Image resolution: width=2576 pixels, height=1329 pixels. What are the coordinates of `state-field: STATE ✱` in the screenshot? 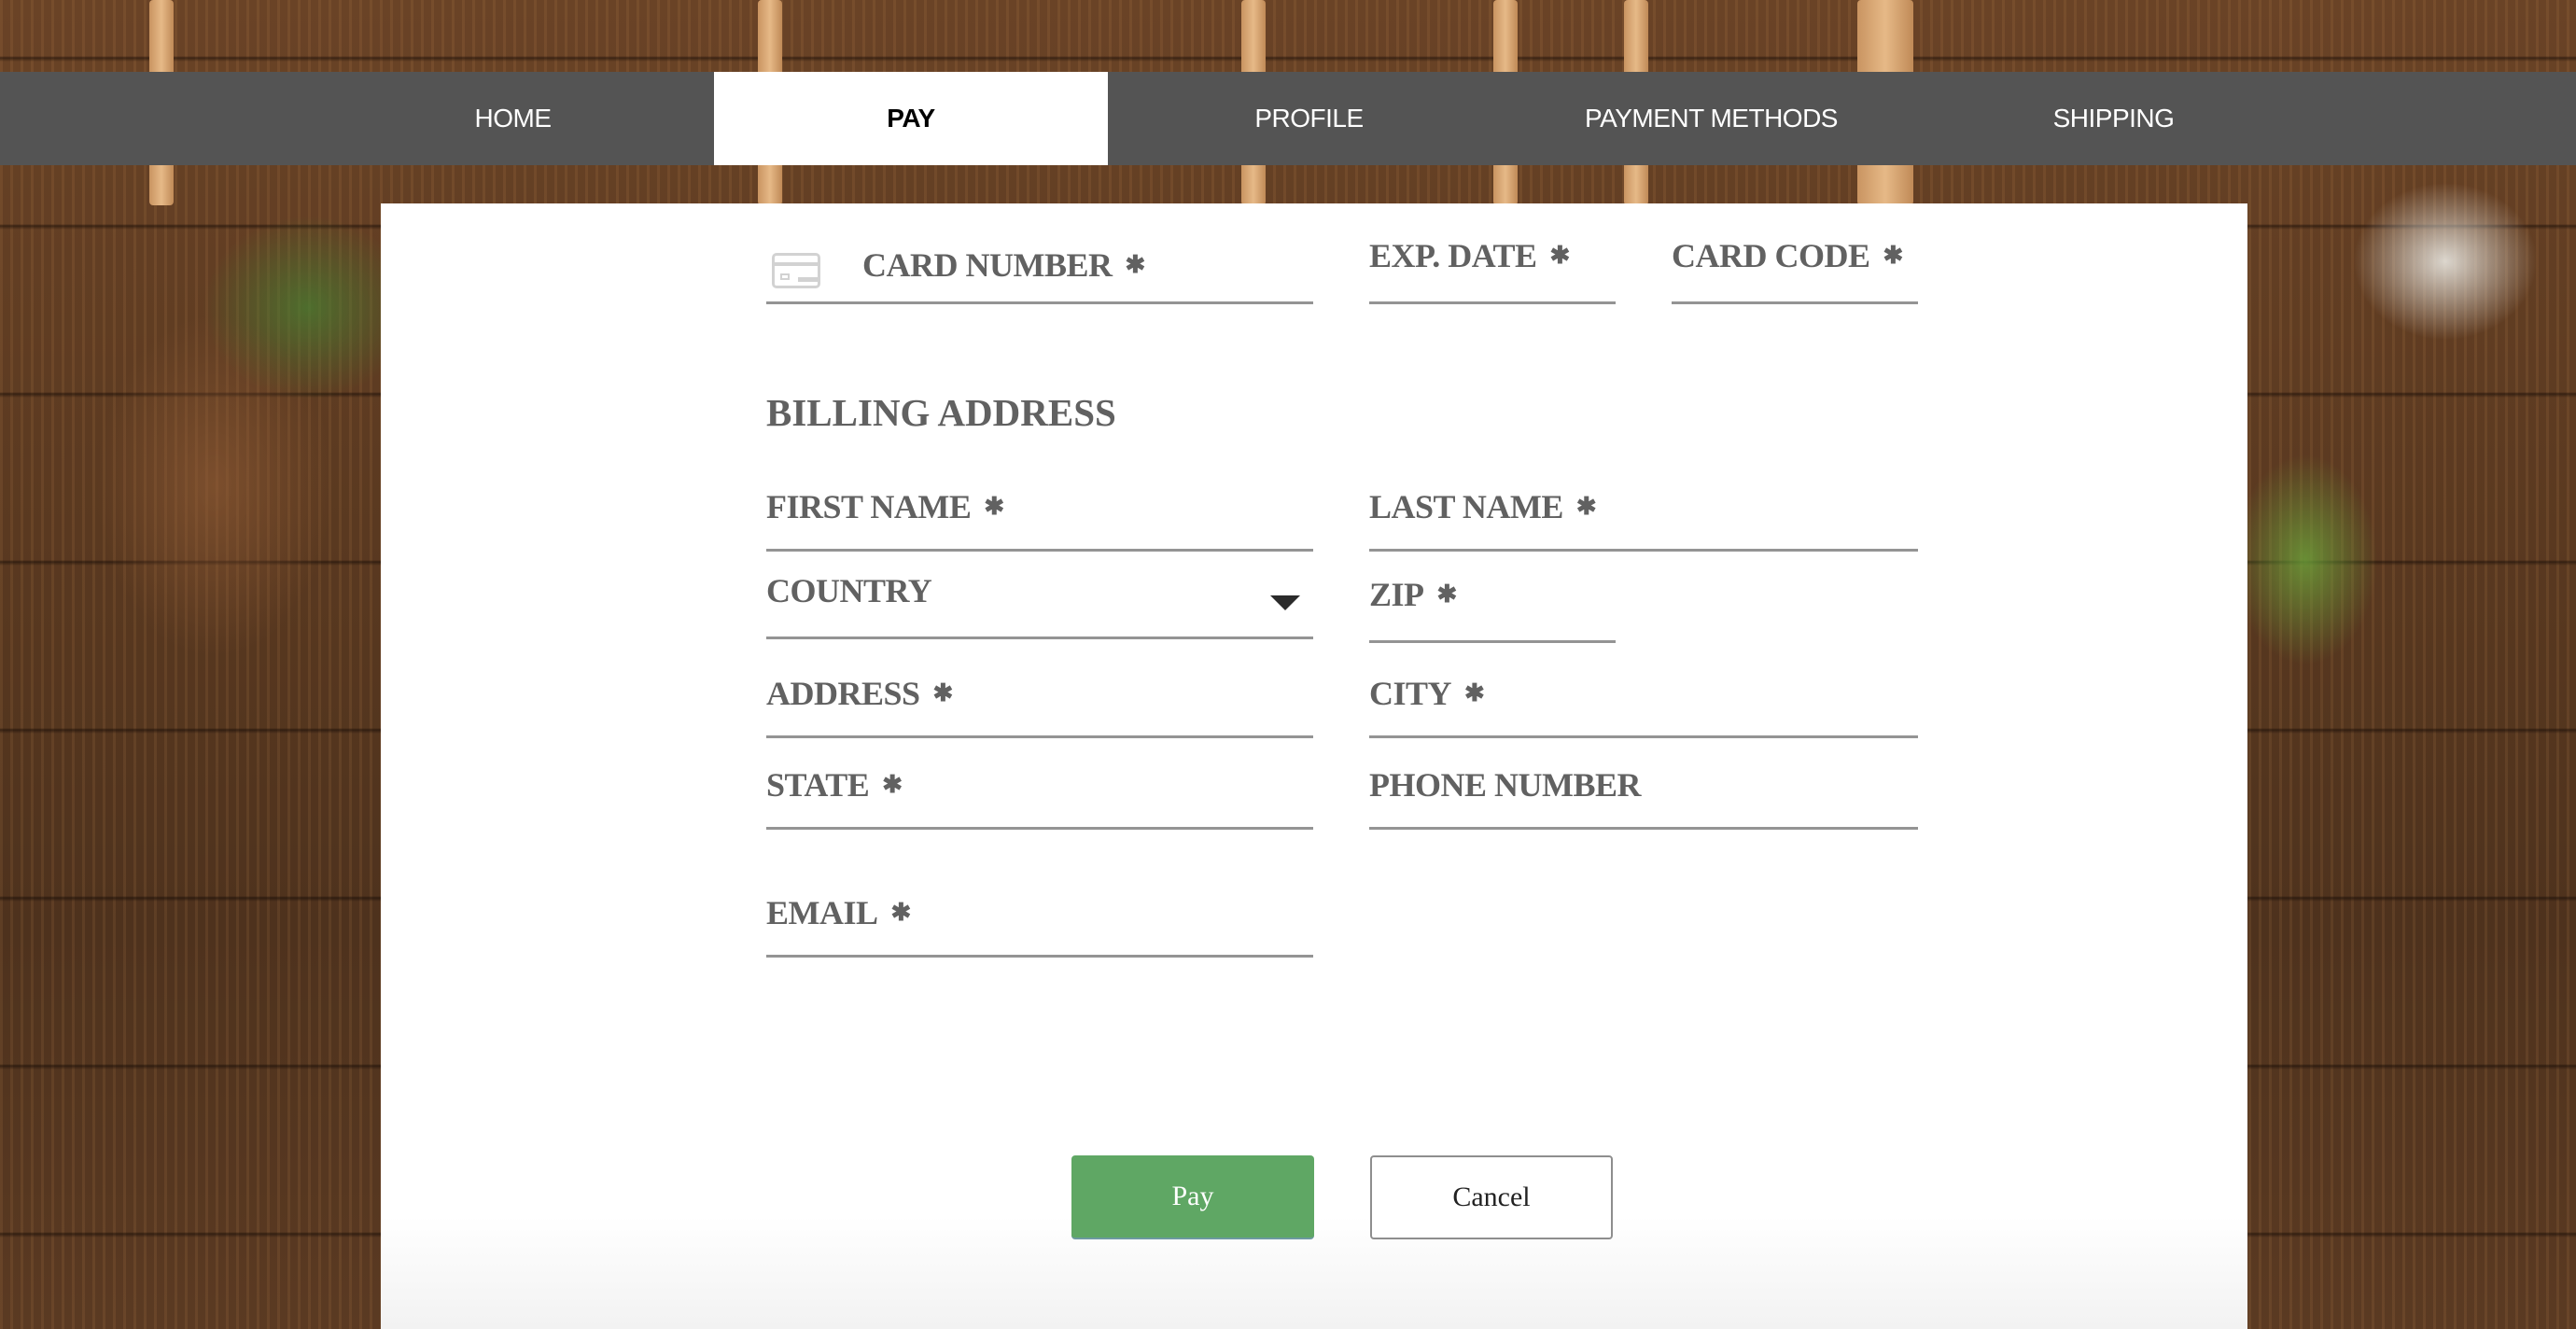 It's located at (1039, 789).